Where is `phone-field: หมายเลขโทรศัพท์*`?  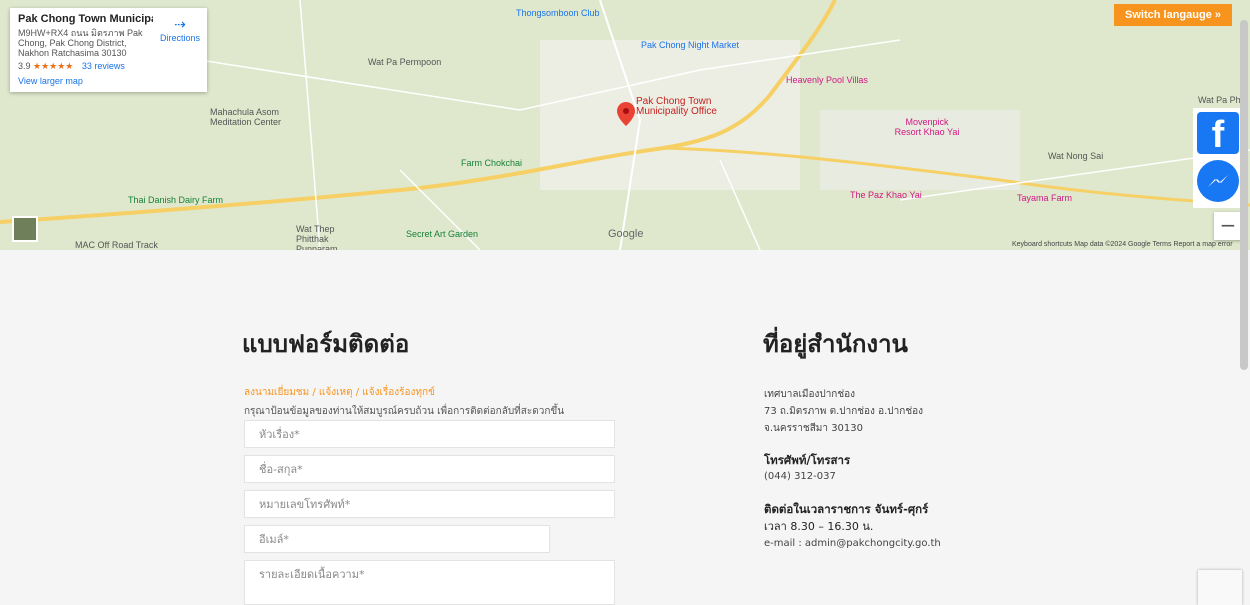
phone-field: หมายเลขโทรศัพท์* is located at coordinates (429, 504).